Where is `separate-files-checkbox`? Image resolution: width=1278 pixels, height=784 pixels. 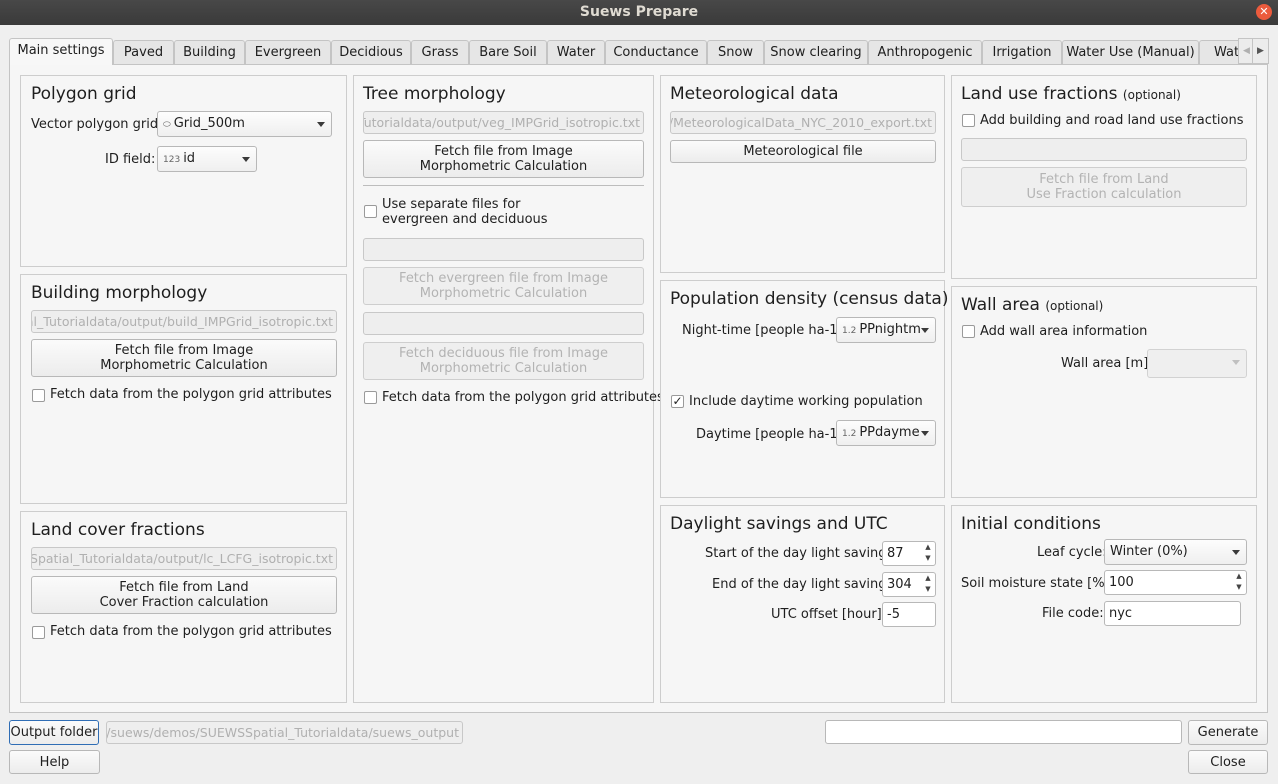
separate-files-checkbox is located at coordinates (370, 211).